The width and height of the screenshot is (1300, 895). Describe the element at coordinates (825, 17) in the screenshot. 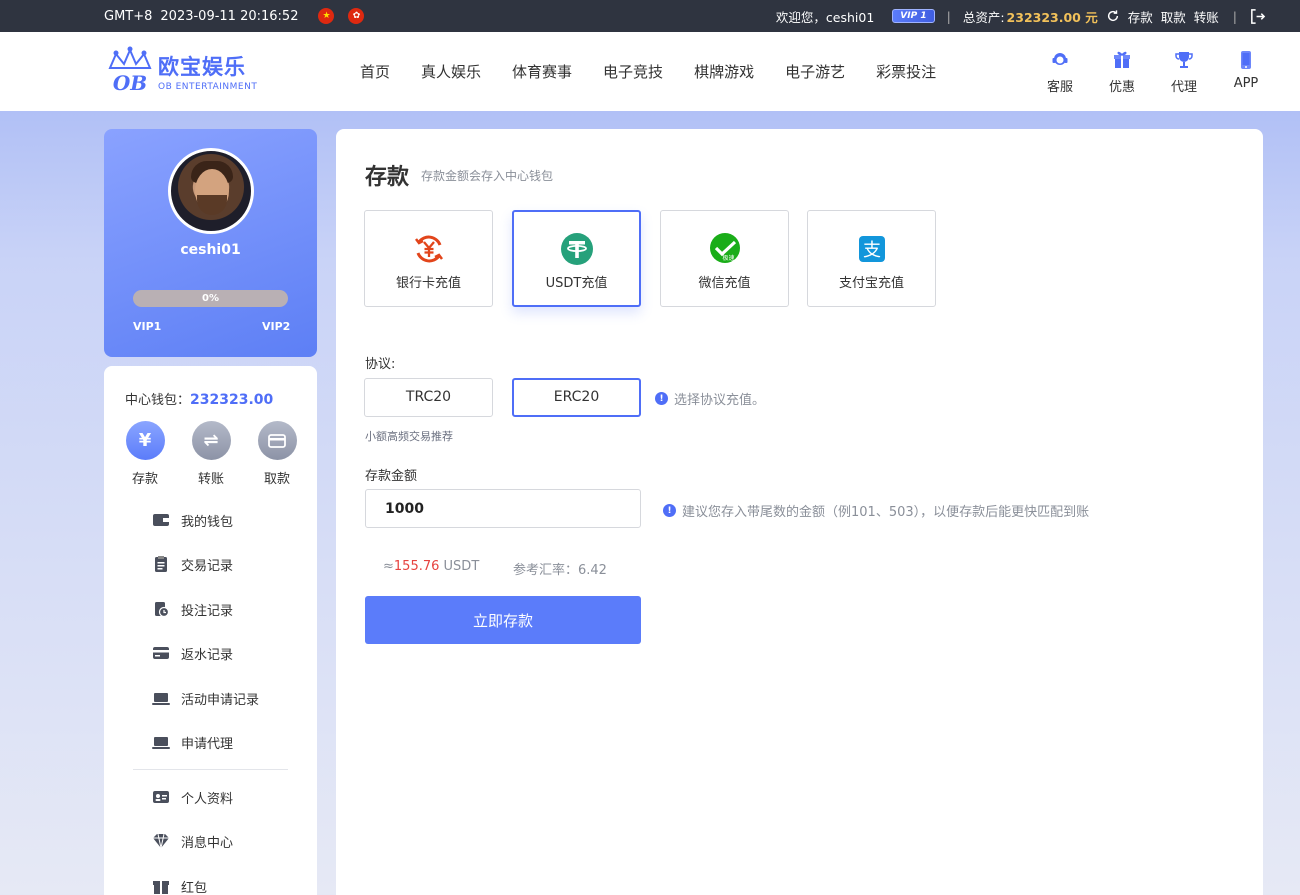

I see `welcome-text: 欢迎您，ceshi01` at that location.